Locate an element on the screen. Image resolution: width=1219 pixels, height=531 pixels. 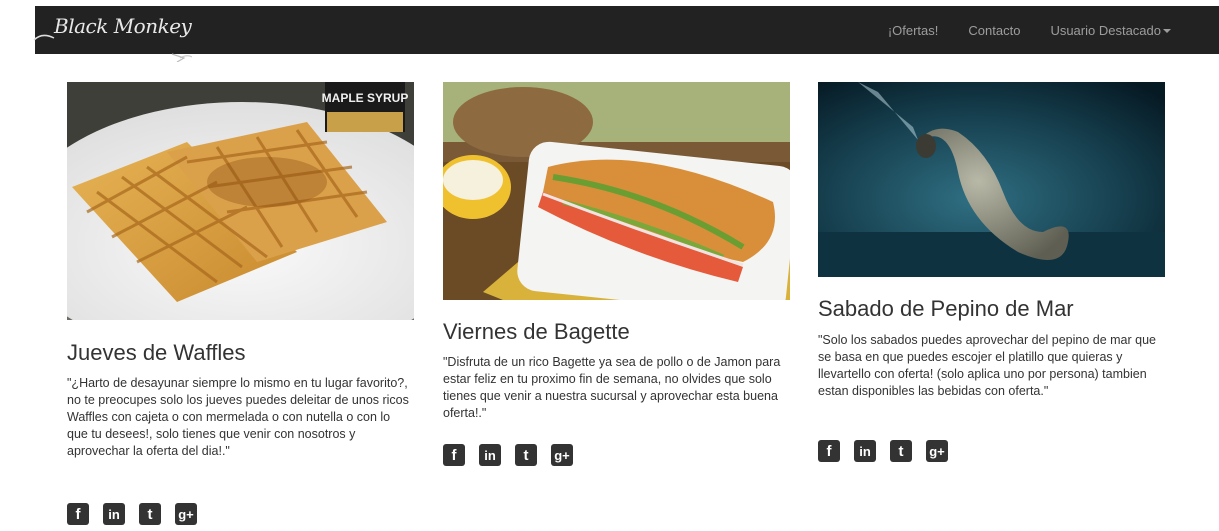
waffles-image: MAPLE SYRUP is located at coordinates (240, 201).